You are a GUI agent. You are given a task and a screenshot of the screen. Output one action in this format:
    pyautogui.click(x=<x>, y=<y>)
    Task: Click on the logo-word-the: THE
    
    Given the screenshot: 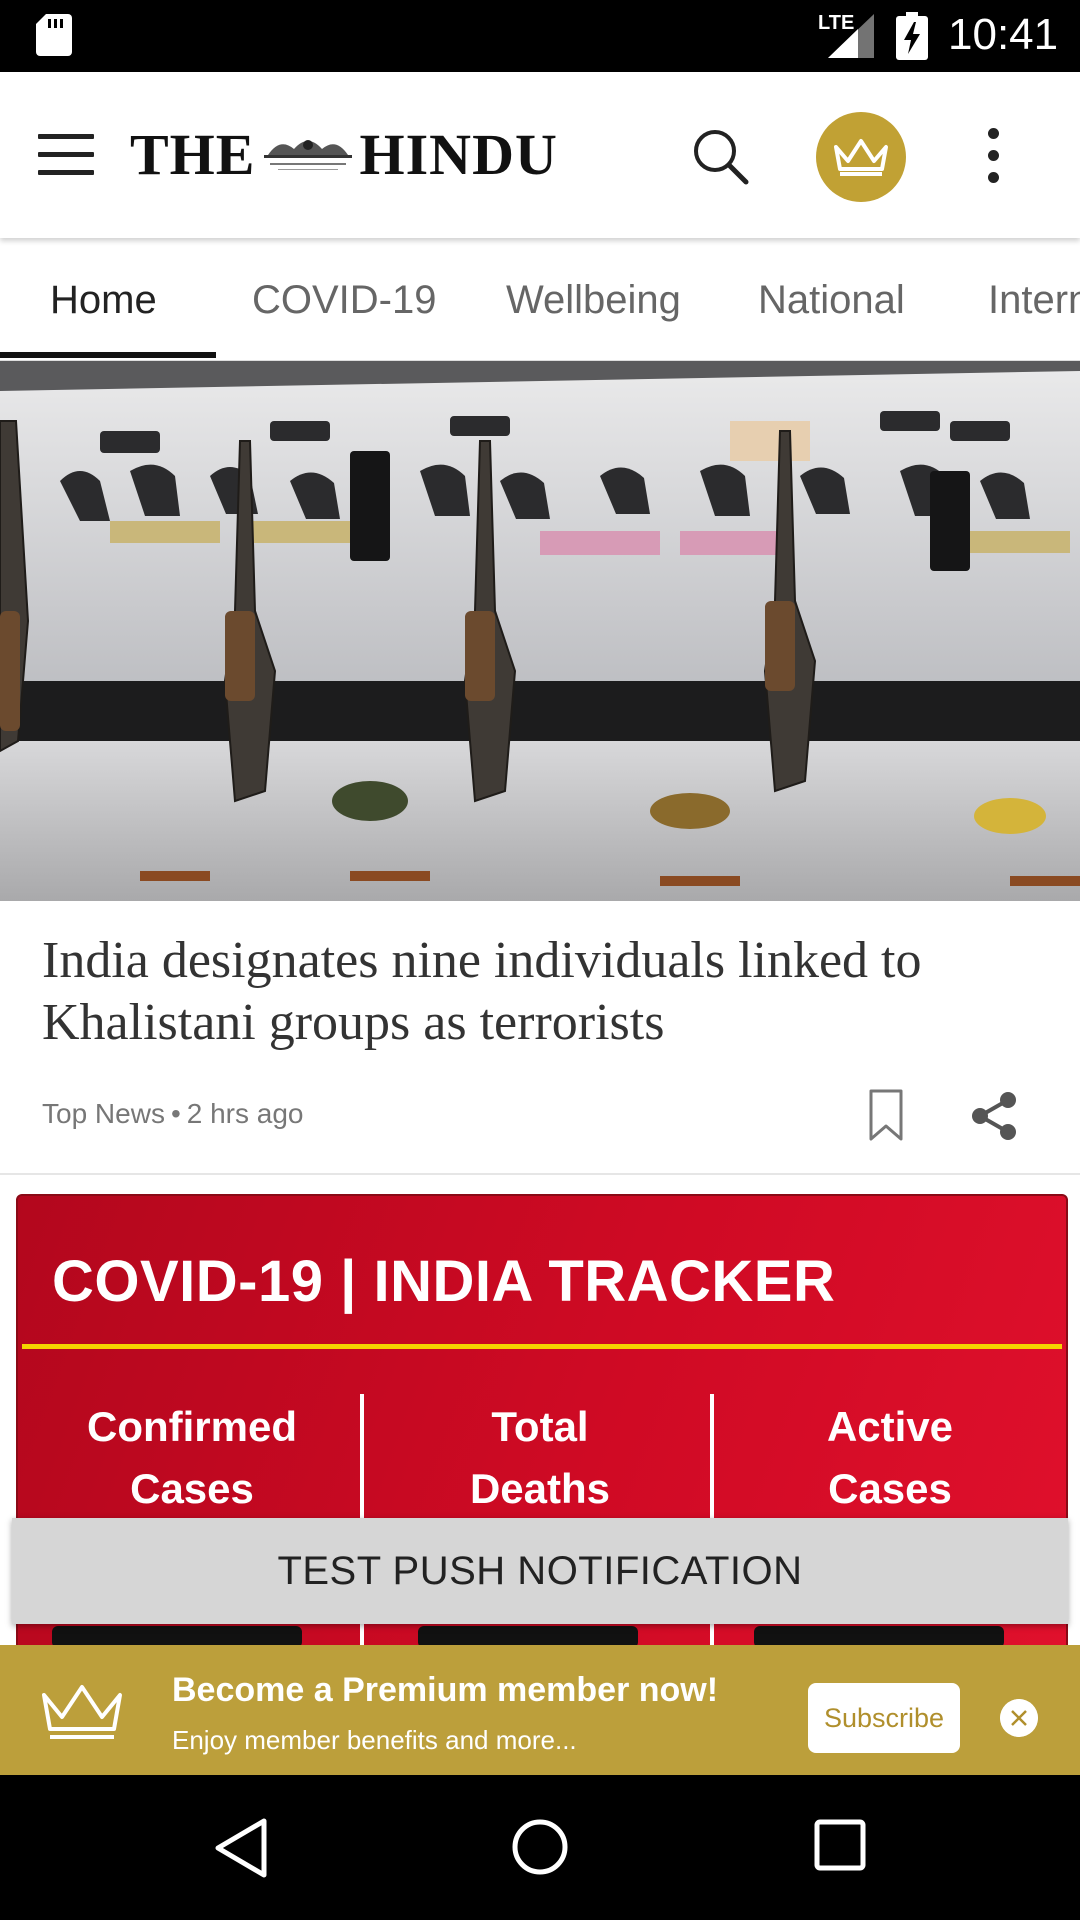 What is the action you would take?
    pyautogui.click(x=193, y=154)
    